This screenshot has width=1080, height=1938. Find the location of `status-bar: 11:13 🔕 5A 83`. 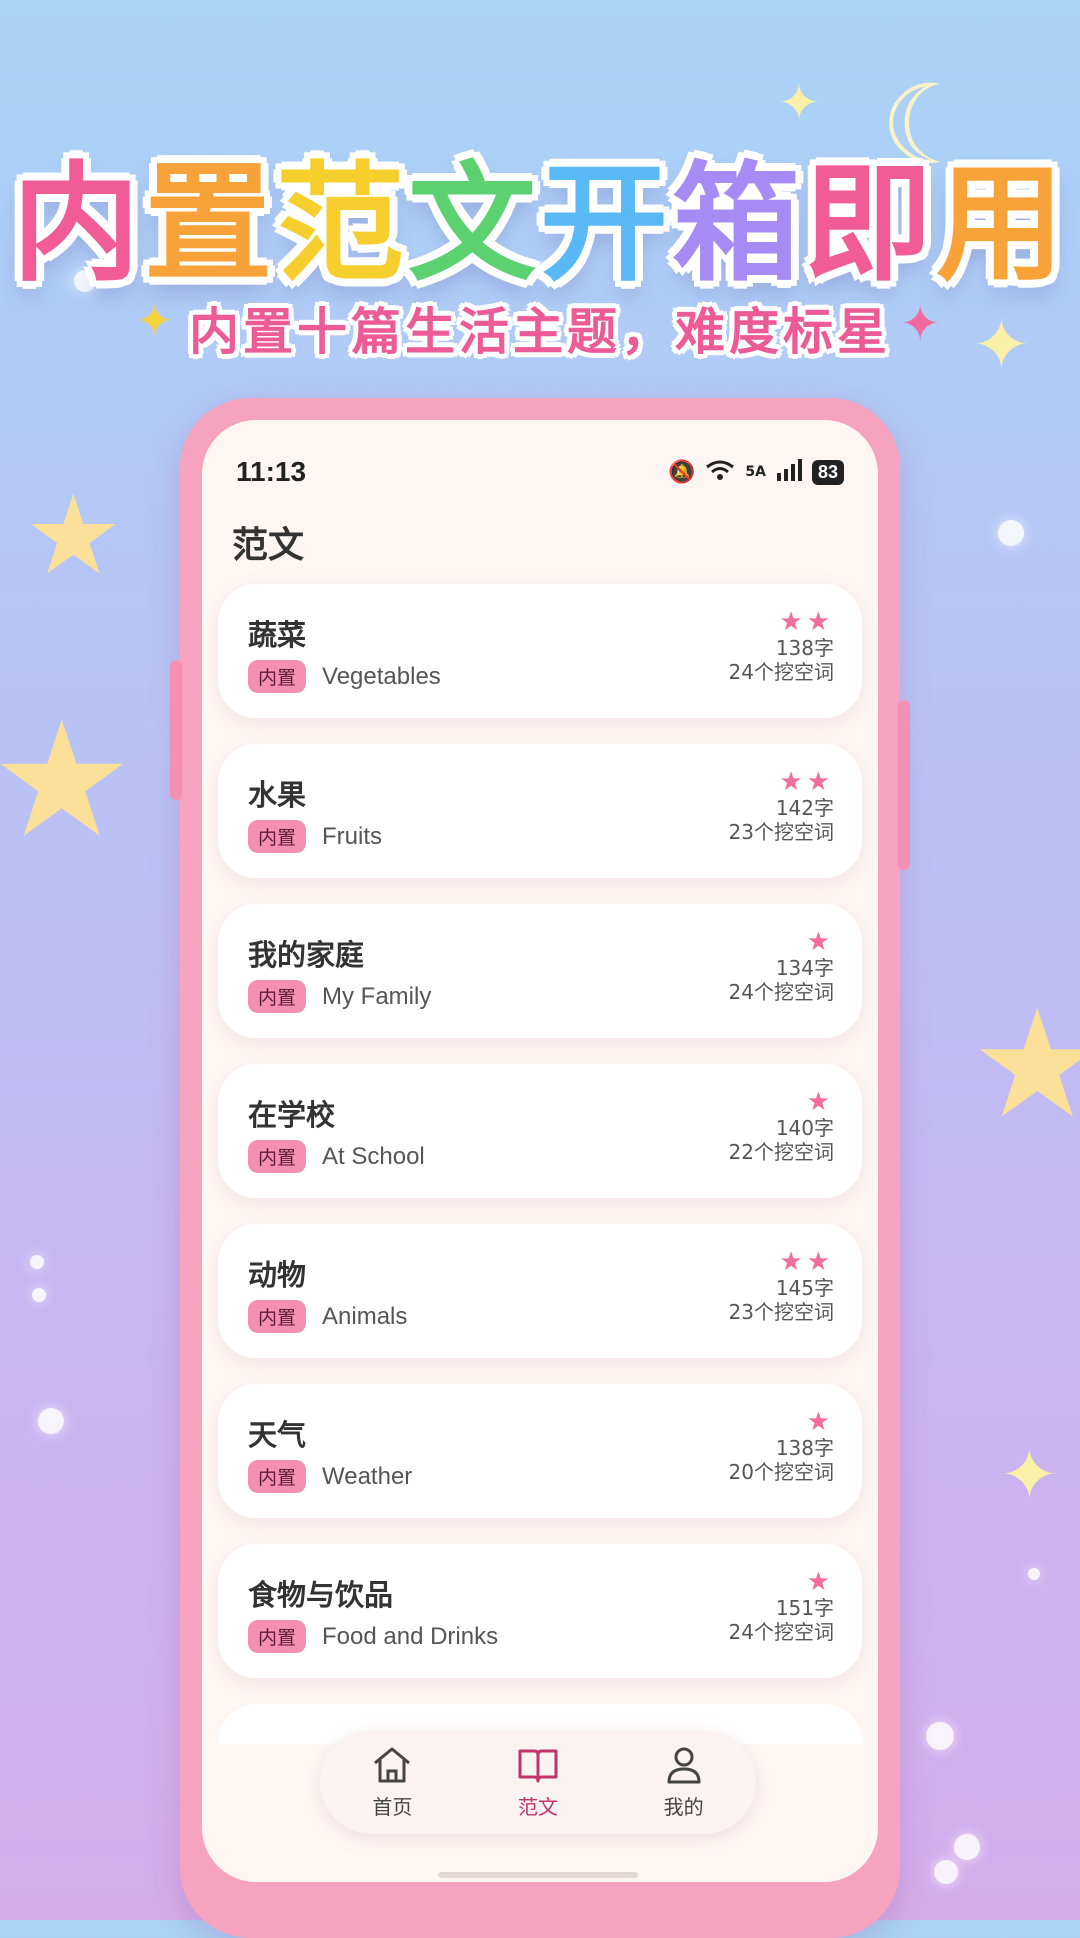

status-bar: 11:13 🔕 5A 83 is located at coordinates (540, 472).